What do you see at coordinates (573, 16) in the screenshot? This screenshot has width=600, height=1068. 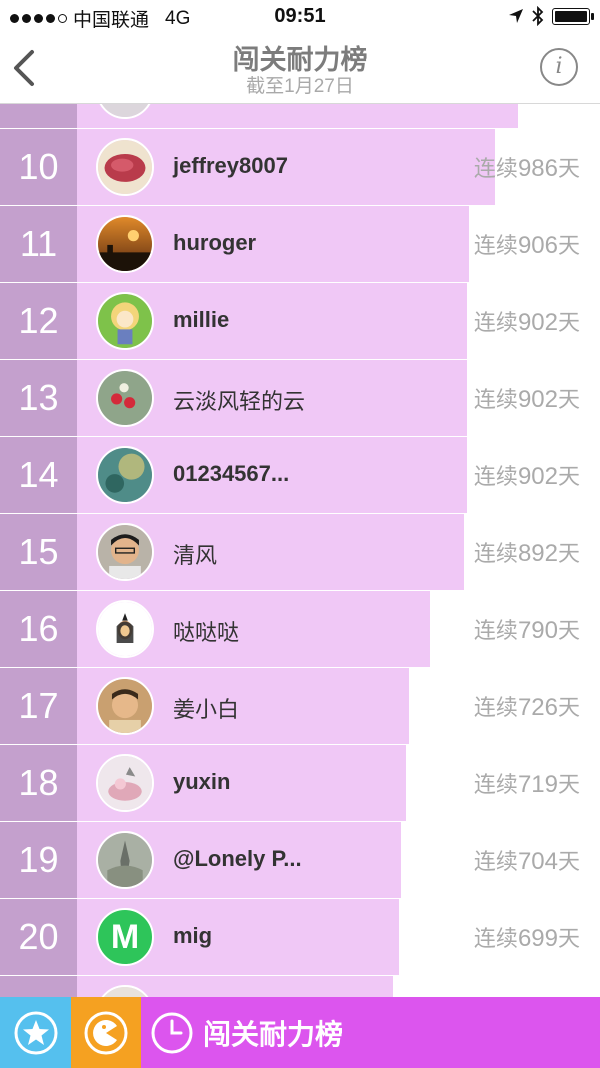 I see `battery-icon` at bounding box center [573, 16].